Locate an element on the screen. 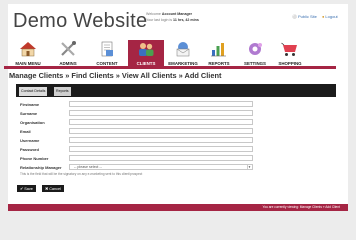  nav-item-reports: REPORTS is located at coordinates (219, 53).